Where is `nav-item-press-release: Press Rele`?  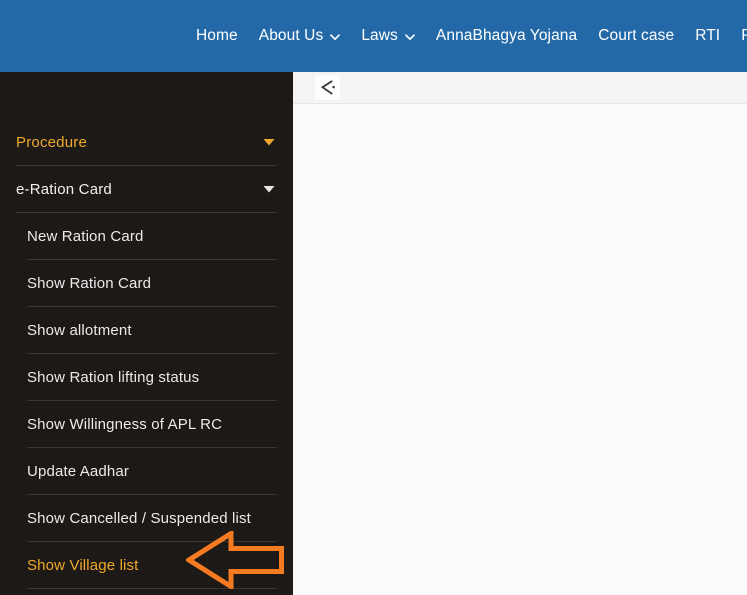 nav-item-press-release: Press Rele is located at coordinates (744, 36).